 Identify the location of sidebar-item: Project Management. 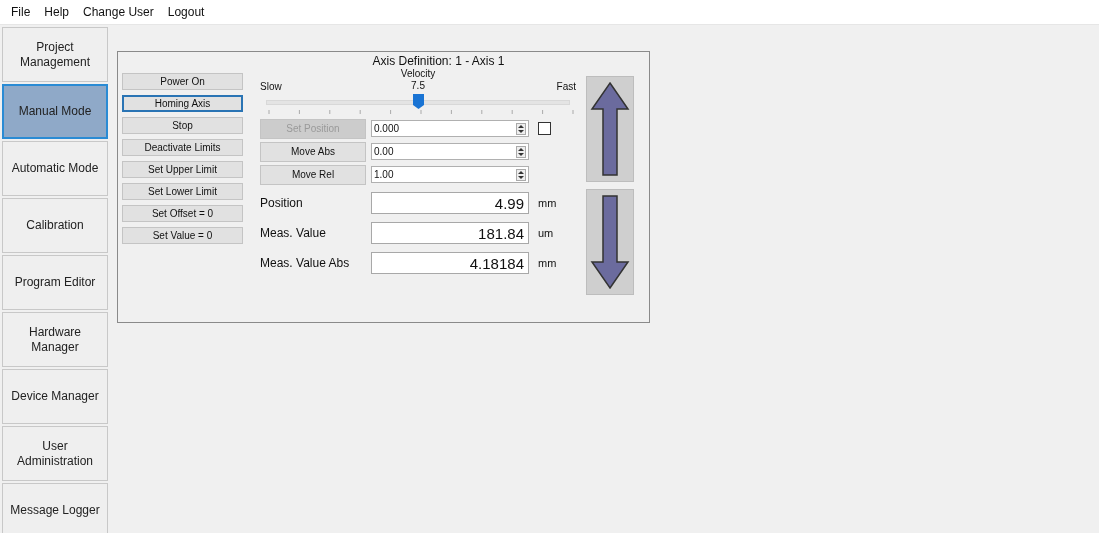
(55, 54).